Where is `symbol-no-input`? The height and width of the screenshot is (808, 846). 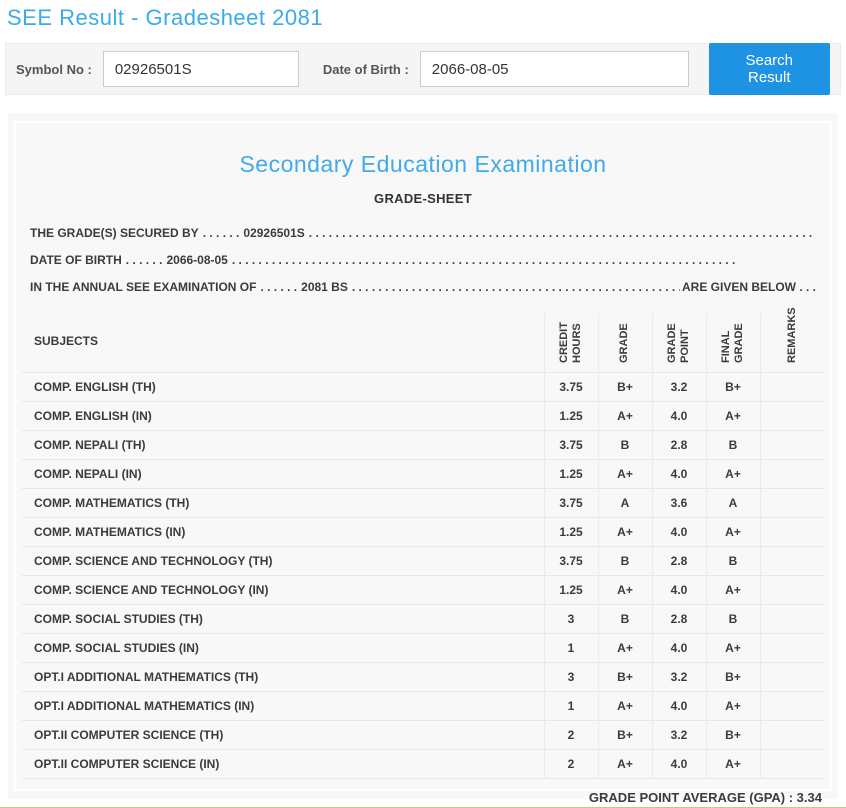 symbol-no-input is located at coordinates (200, 69).